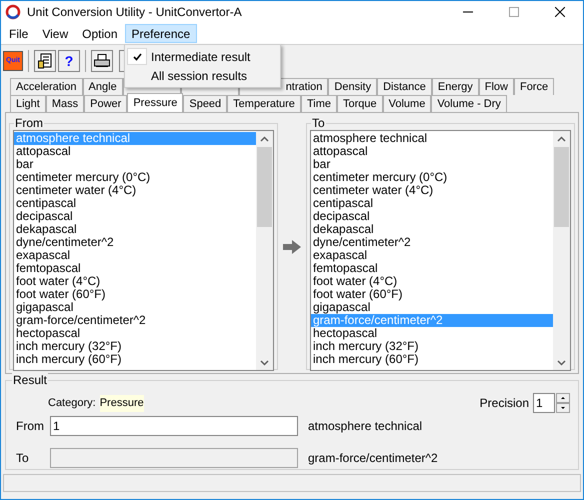  What do you see at coordinates (318, 123) in the screenshot?
I see `list-title: To` at bounding box center [318, 123].